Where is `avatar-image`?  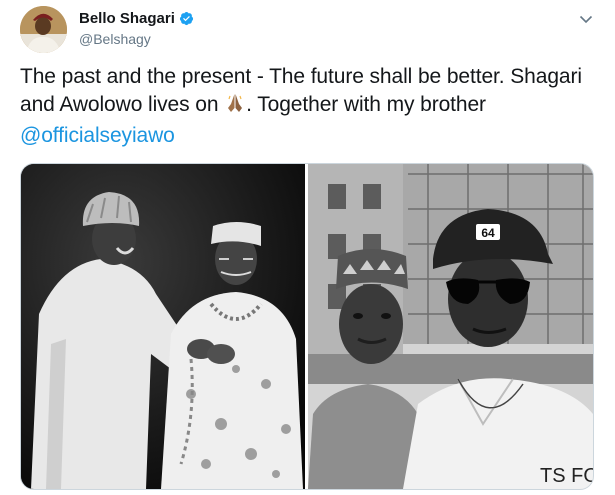 avatar-image is located at coordinates (43, 29).